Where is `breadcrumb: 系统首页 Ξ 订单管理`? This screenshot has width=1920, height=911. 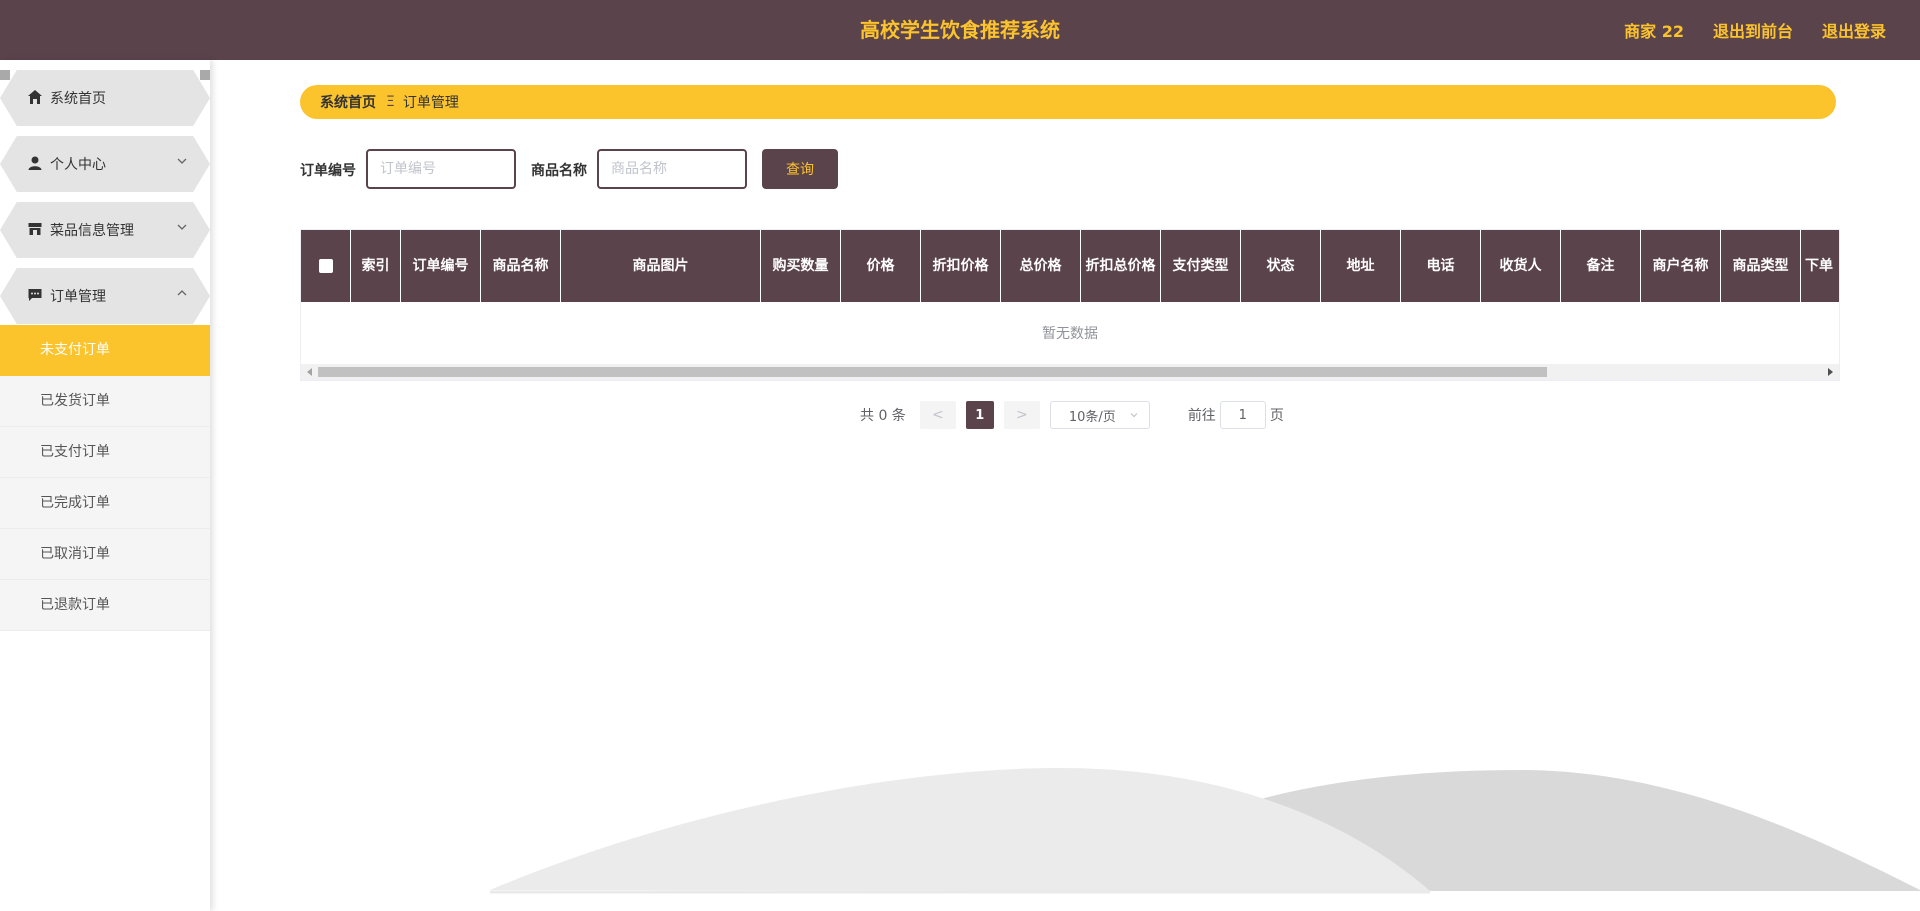 breadcrumb: 系统首页 Ξ 订单管理 is located at coordinates (1068, 102).